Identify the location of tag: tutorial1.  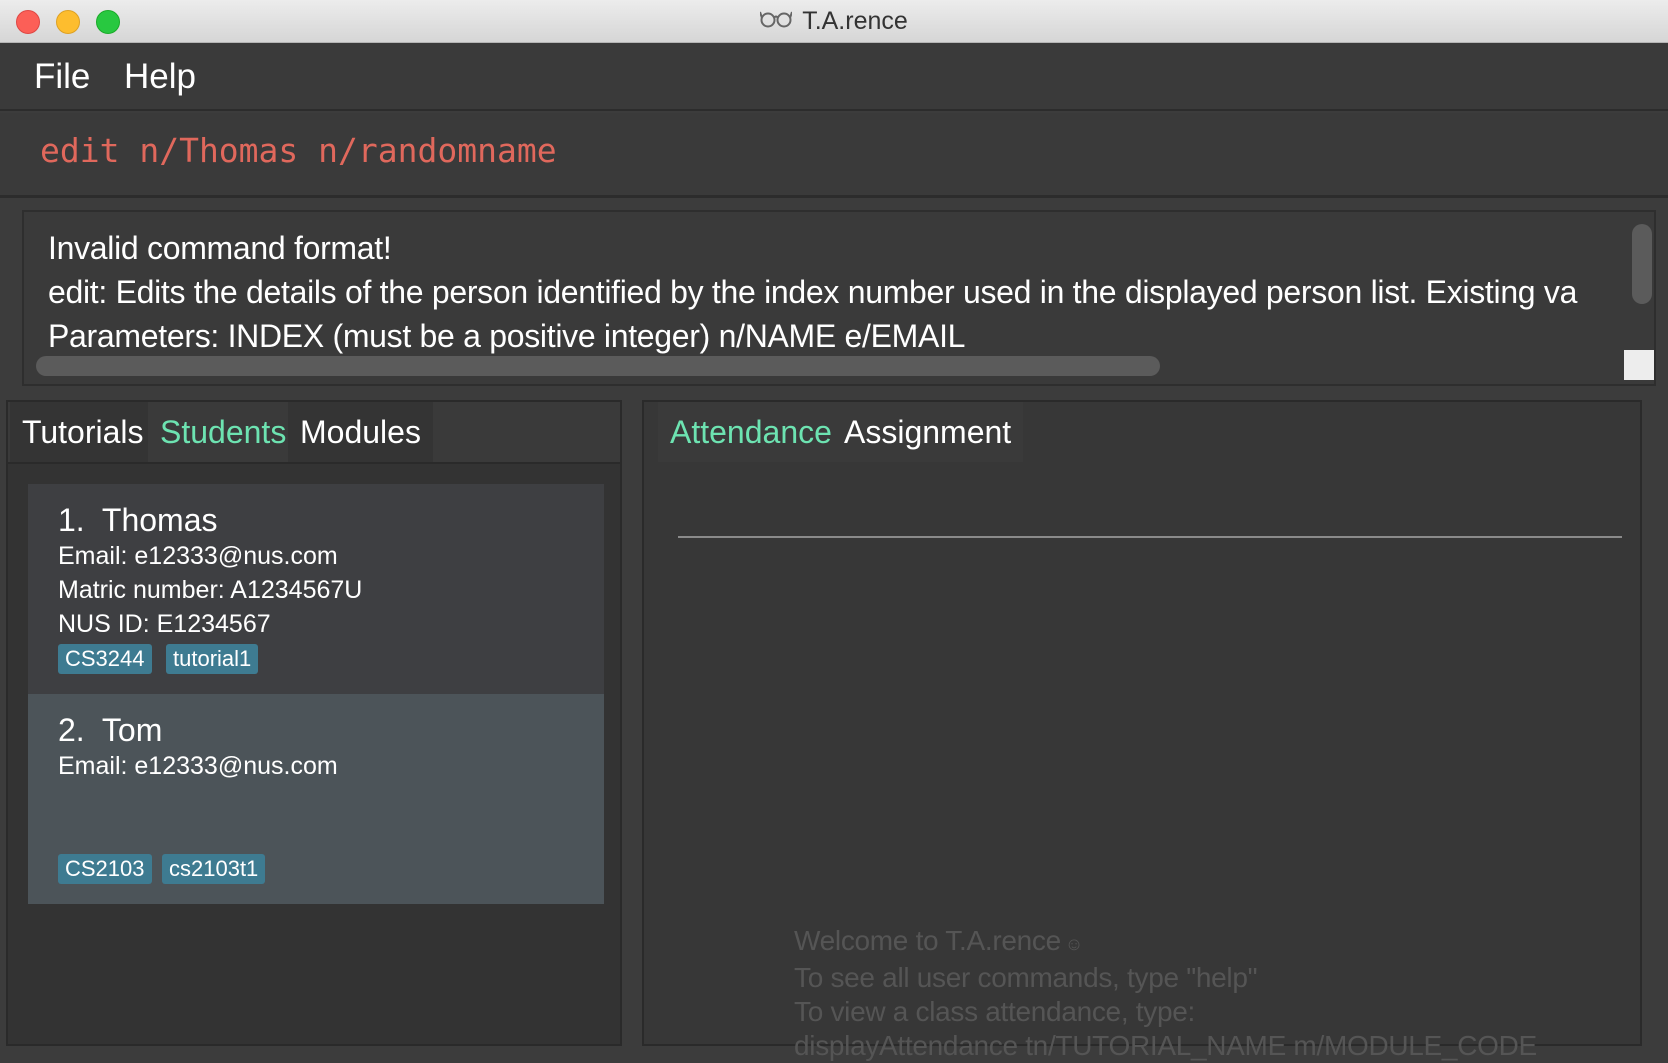
(212, 659).